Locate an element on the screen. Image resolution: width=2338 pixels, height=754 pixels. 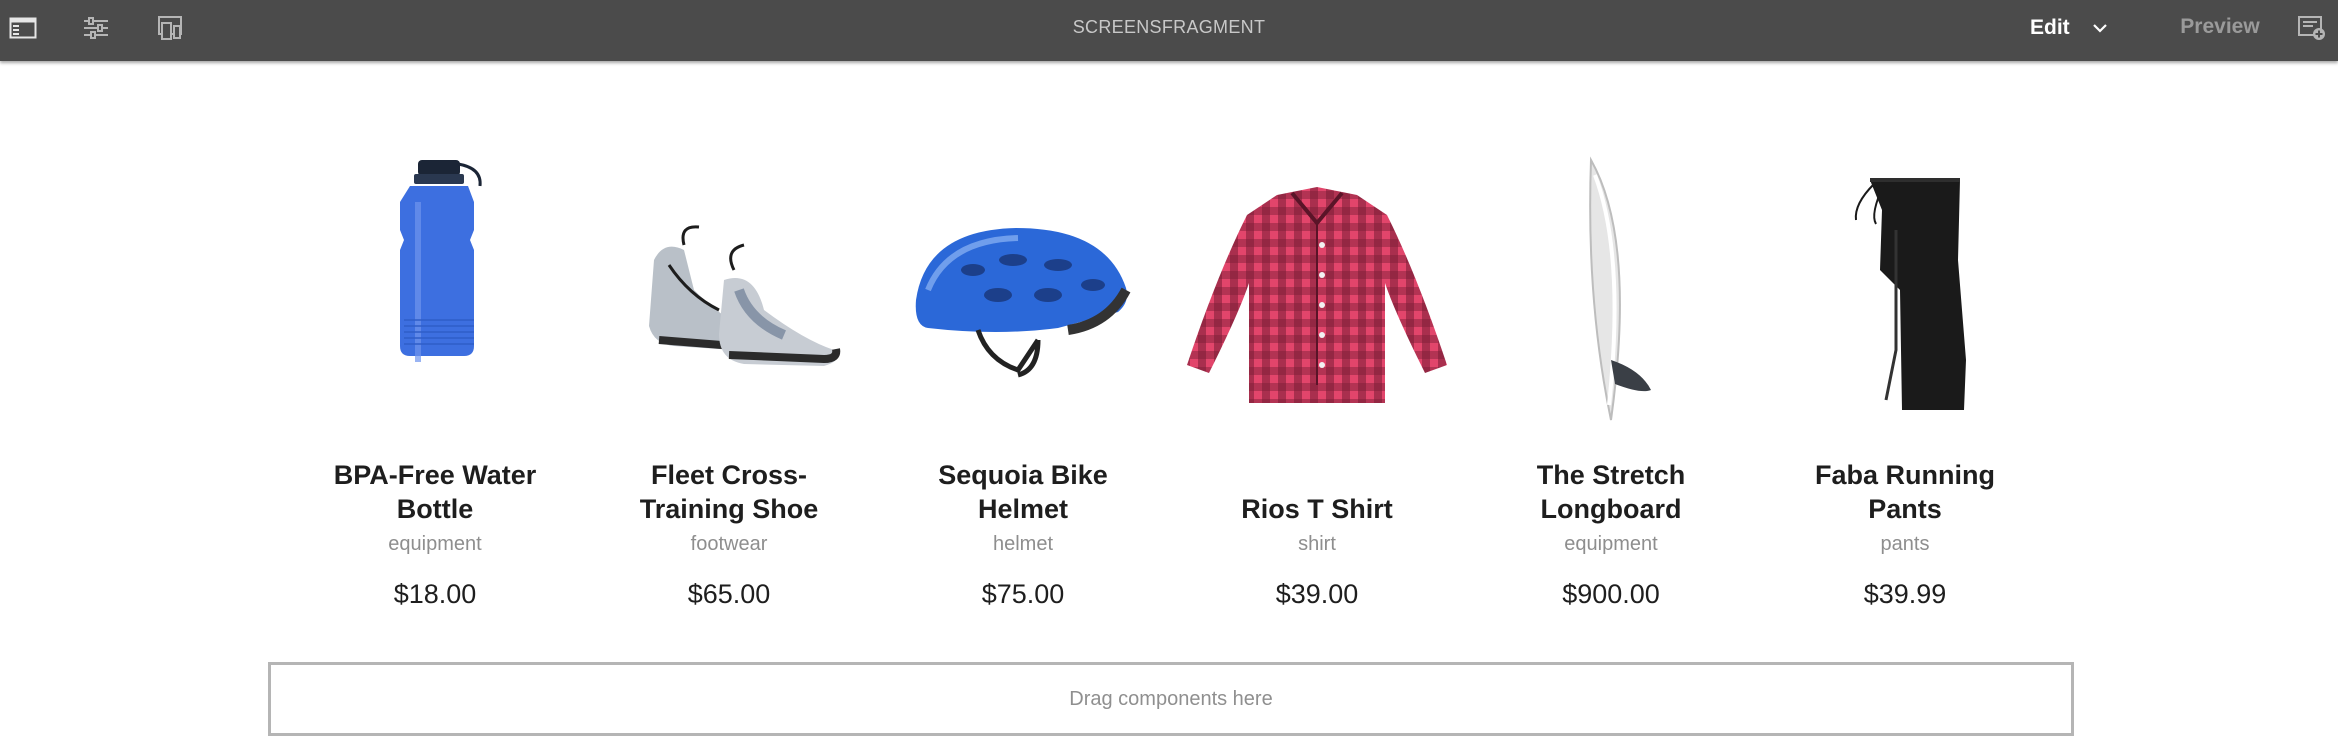
product-card: Sequoia Bike Helmet helmet $75.00 is located at coordinates (1023, 369).